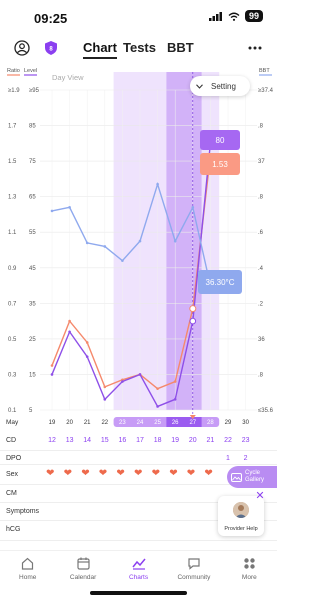 The height and width of the screenshot is (600, 320). I want to click on level-tick: 25, so click(32, 340).